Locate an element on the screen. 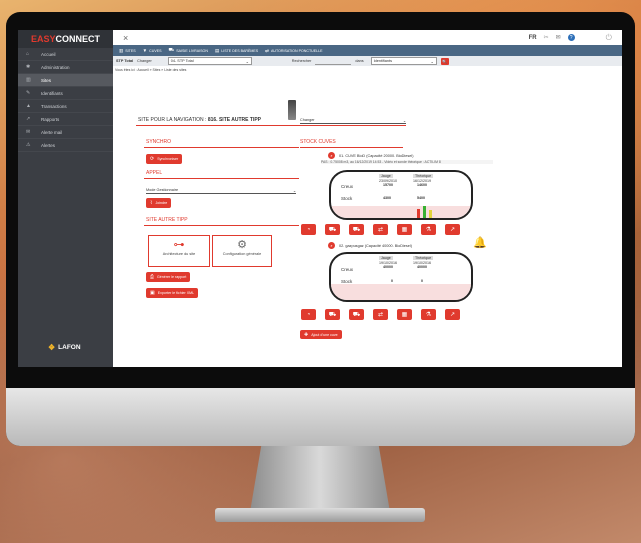 This screenshot has width=641, height=543. logo-easy: EASY is located at coordinates (43, 39).